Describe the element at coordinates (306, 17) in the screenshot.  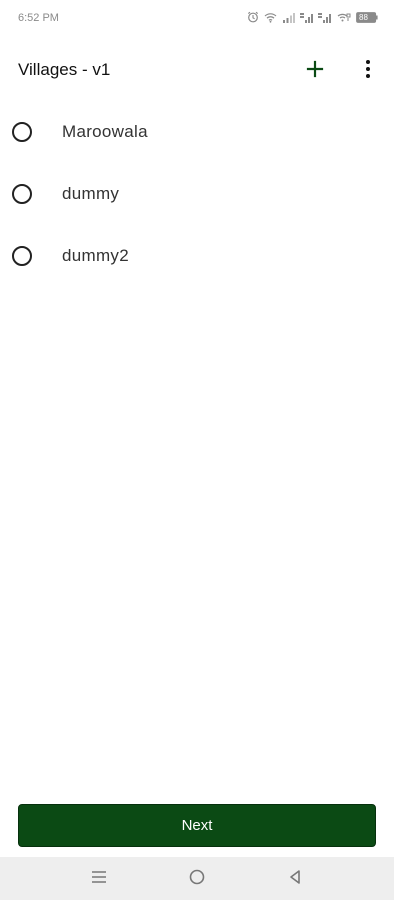
I see `data-signal-icon` at that location.